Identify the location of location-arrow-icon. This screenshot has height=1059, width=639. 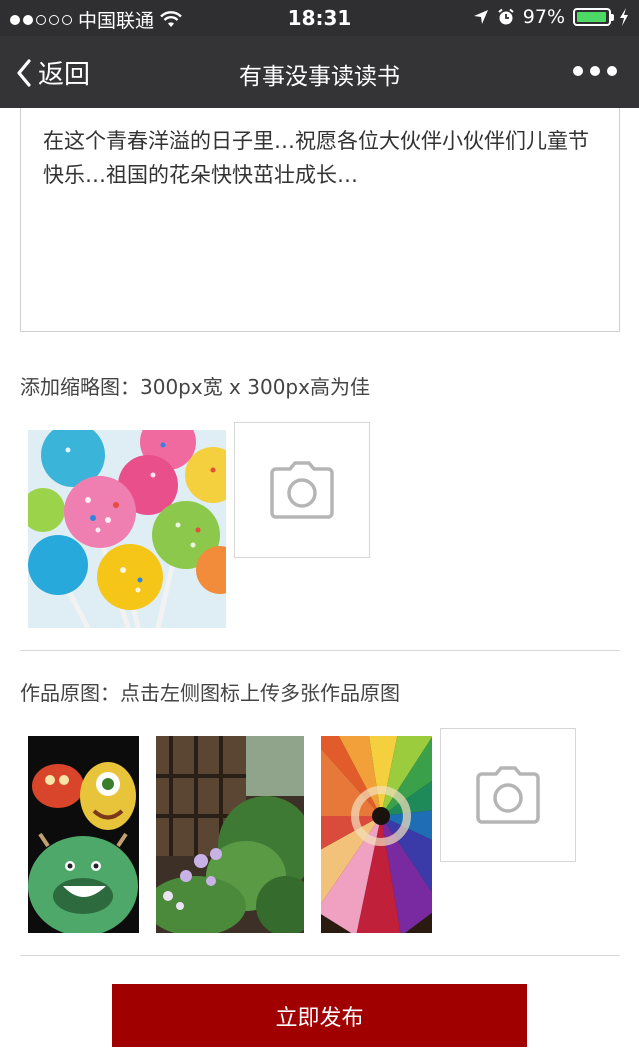
(480, 17).